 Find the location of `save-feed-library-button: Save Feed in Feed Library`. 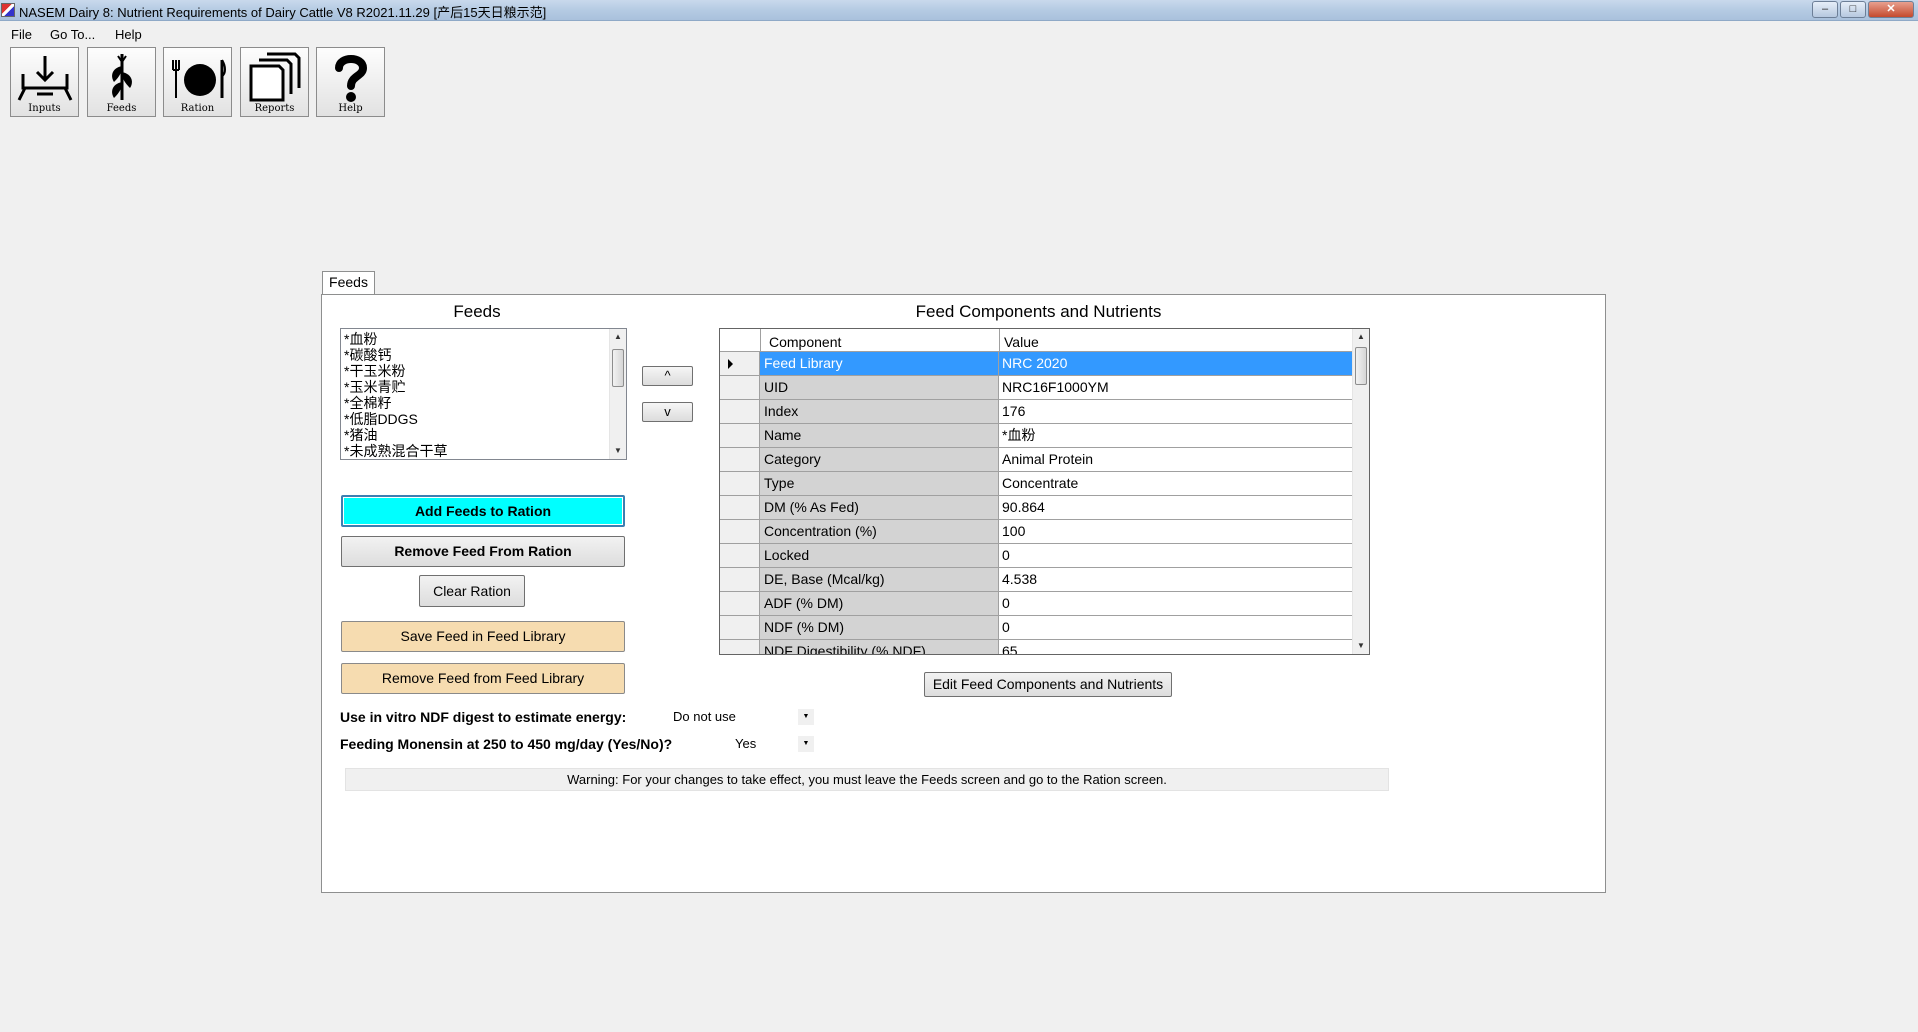

save-feed-library-button: Save Feed in Feed Library is located at coordinates (483, 636).